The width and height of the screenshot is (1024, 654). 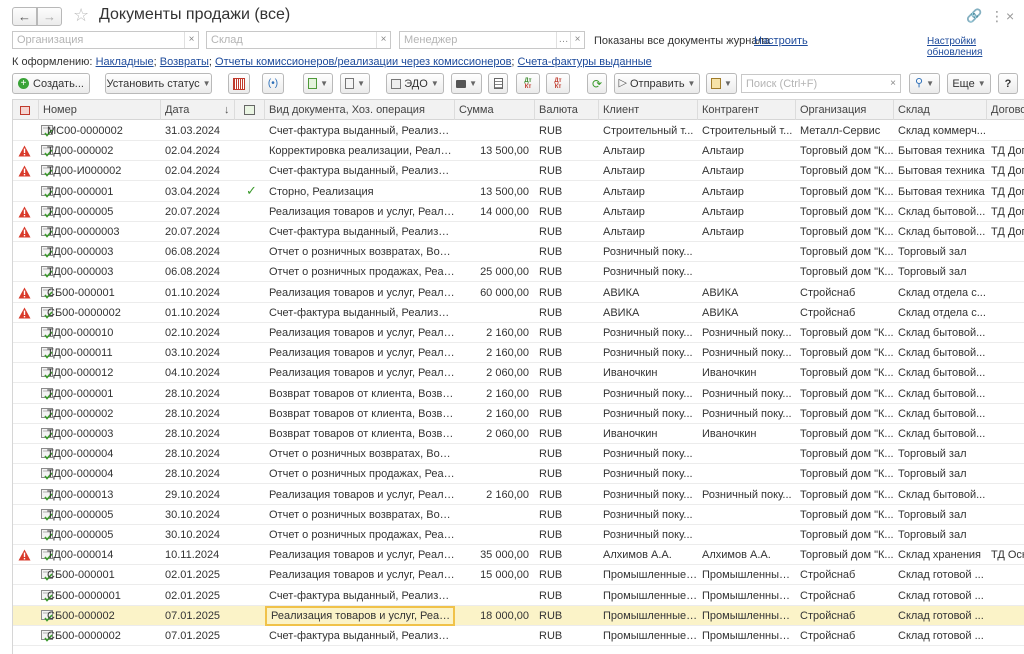 What do you see at coordinates (198, 373) in the screenshot?
I see `cell-date: 04.10.2024` at bounding box center [198, 373].